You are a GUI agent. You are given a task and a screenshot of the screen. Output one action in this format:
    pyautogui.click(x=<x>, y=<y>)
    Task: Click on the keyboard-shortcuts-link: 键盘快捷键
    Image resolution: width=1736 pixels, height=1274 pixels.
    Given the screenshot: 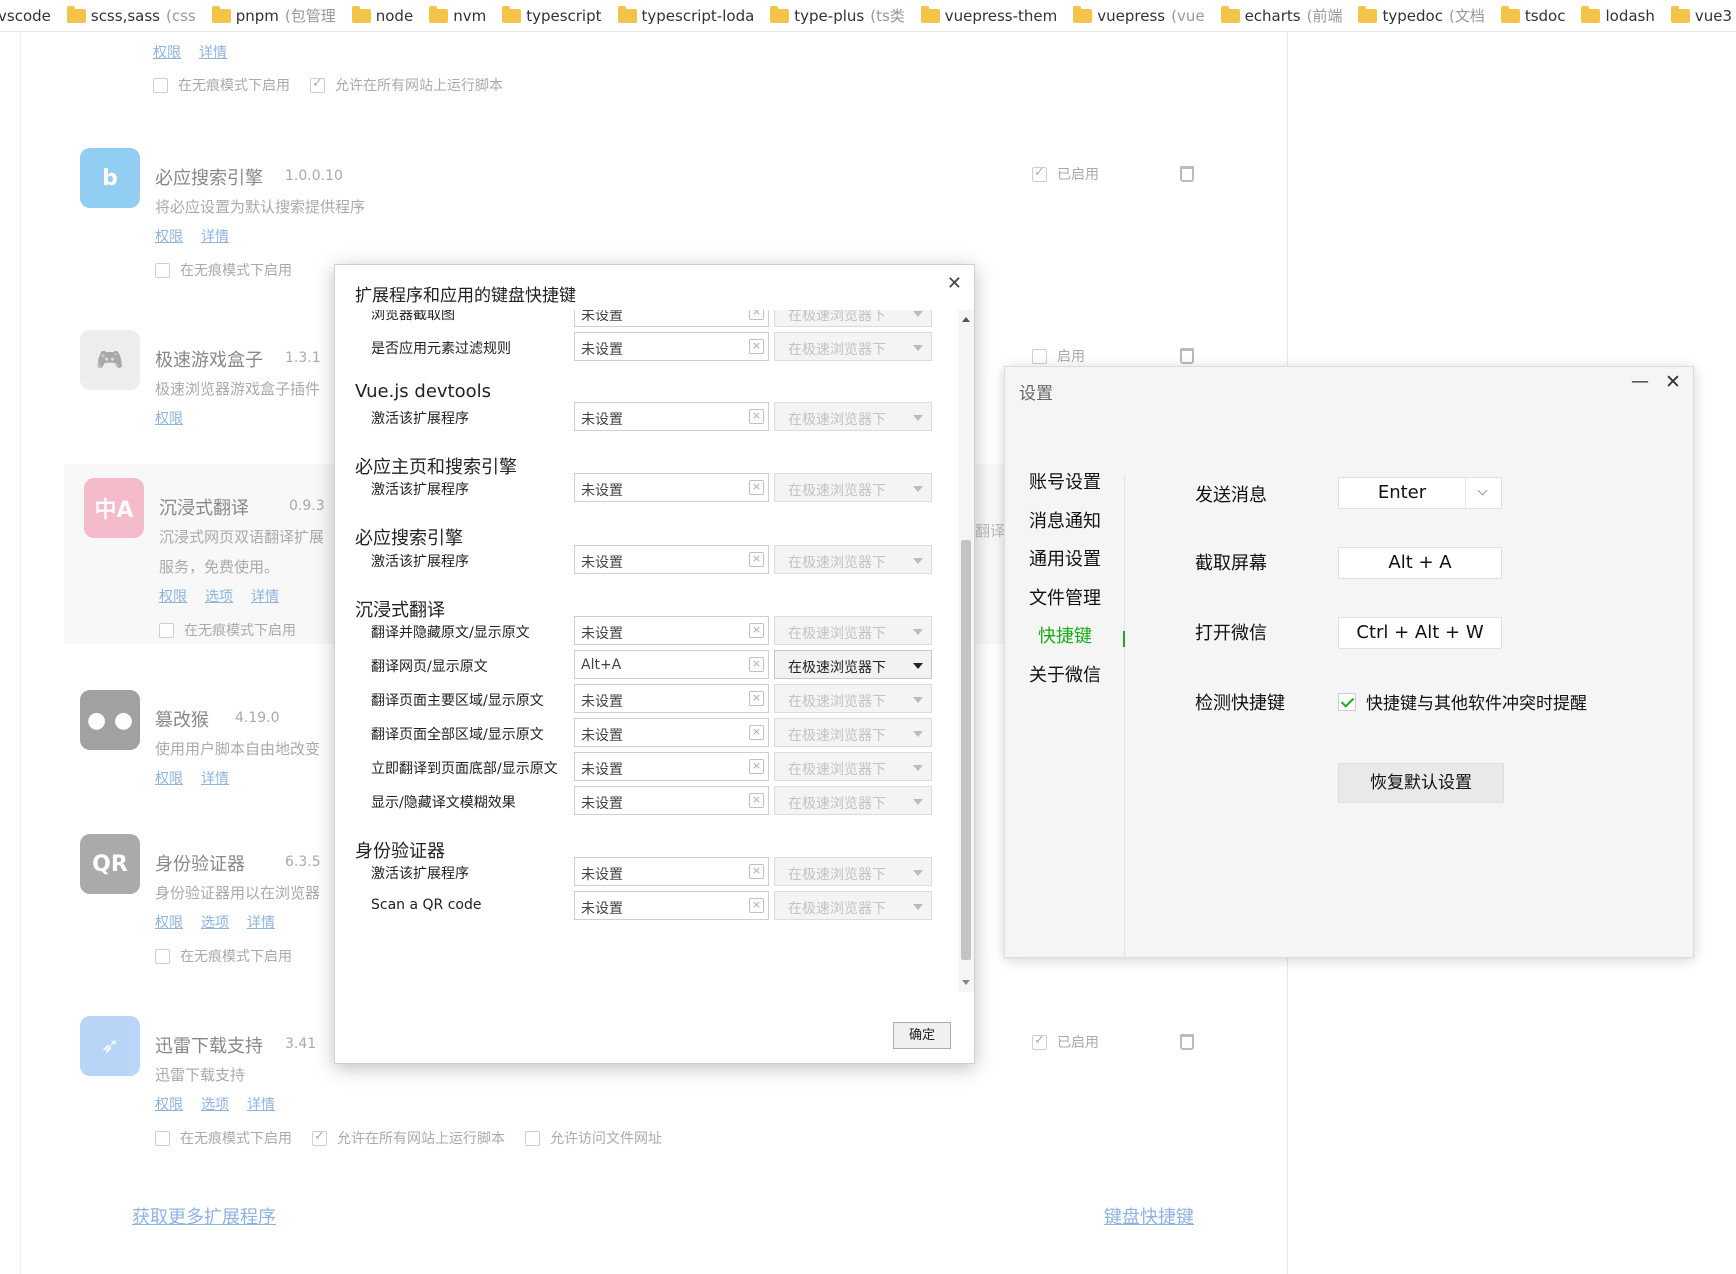 What is the action you would take?
    pyautogui.click(x=1149, y=1216)
    